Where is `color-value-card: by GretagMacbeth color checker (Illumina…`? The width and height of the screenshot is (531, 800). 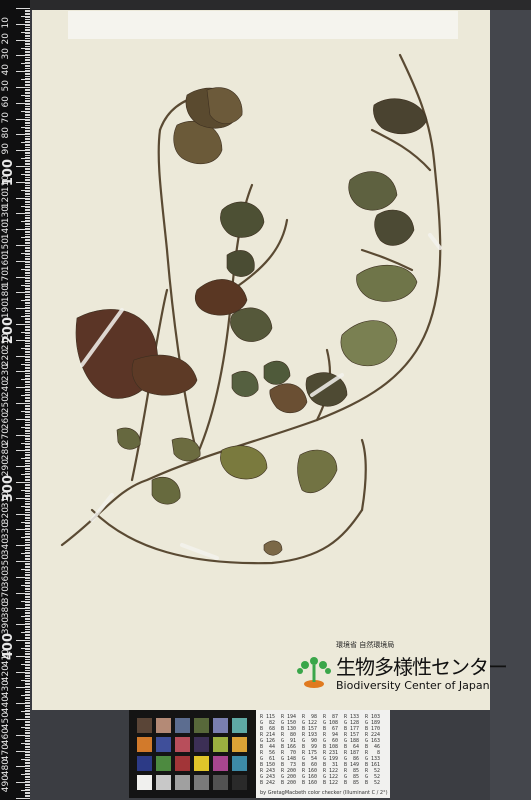 color-value-card: by GretagMacbeth color checker (Illumina… is located at coordinates (323, 754).